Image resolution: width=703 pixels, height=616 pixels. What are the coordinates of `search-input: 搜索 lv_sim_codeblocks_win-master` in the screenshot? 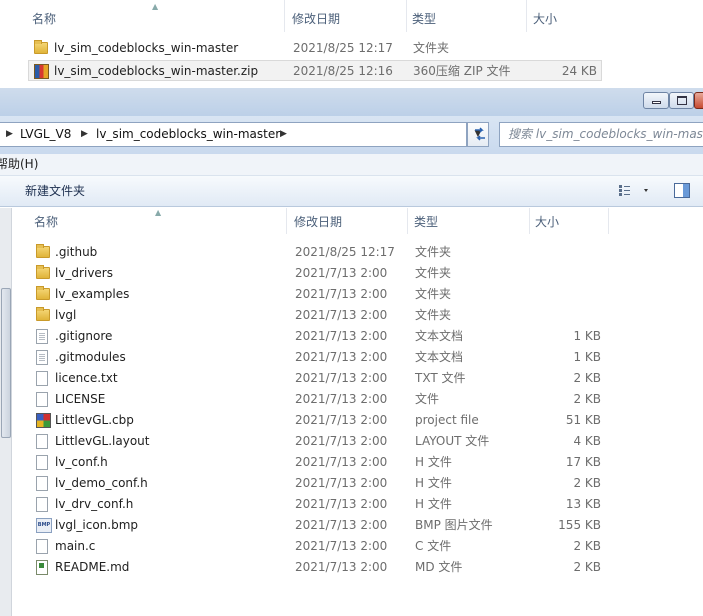 It's located at (601, 134).